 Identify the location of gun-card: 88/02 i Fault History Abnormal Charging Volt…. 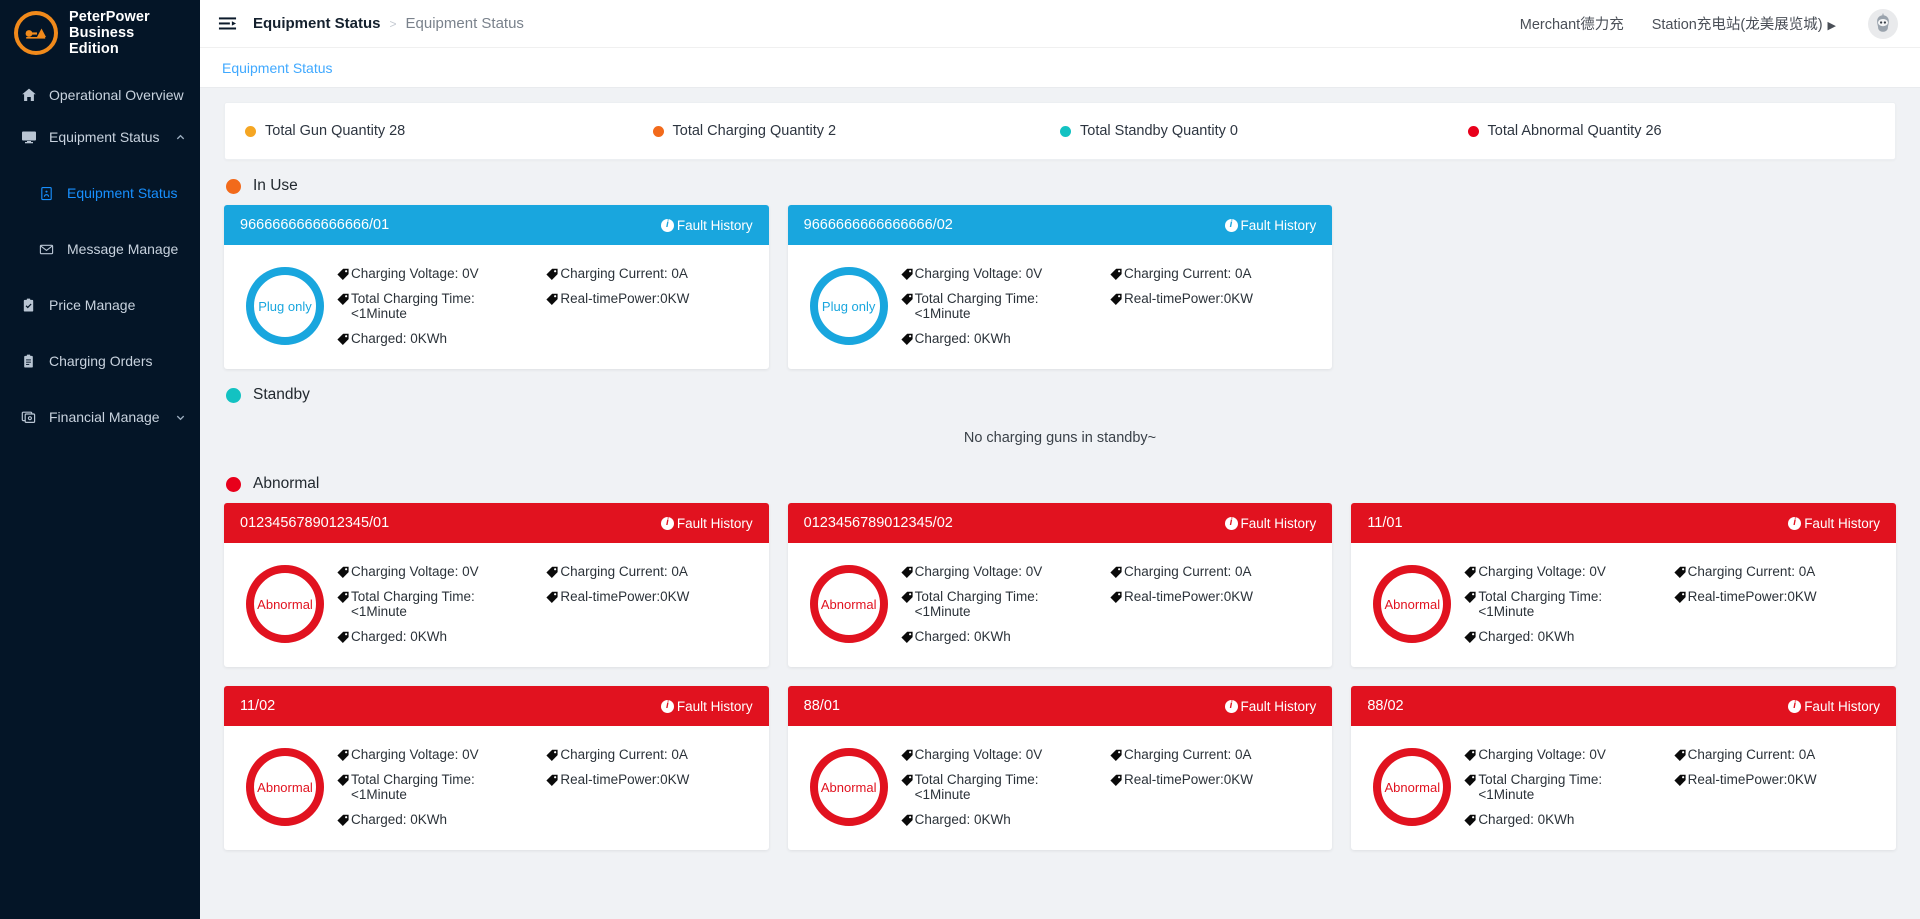
(1623, 768).